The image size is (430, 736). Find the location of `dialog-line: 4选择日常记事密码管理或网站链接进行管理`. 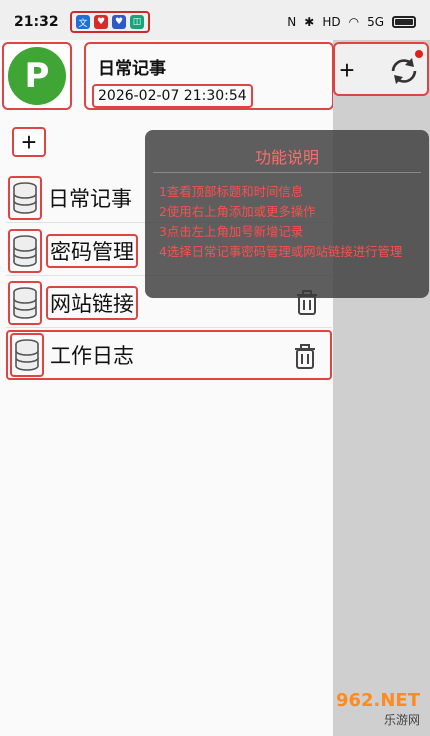

dialog-line: 4选择日常记事密码管理或网站链接进行管理 is located at coordinates (281, 251).